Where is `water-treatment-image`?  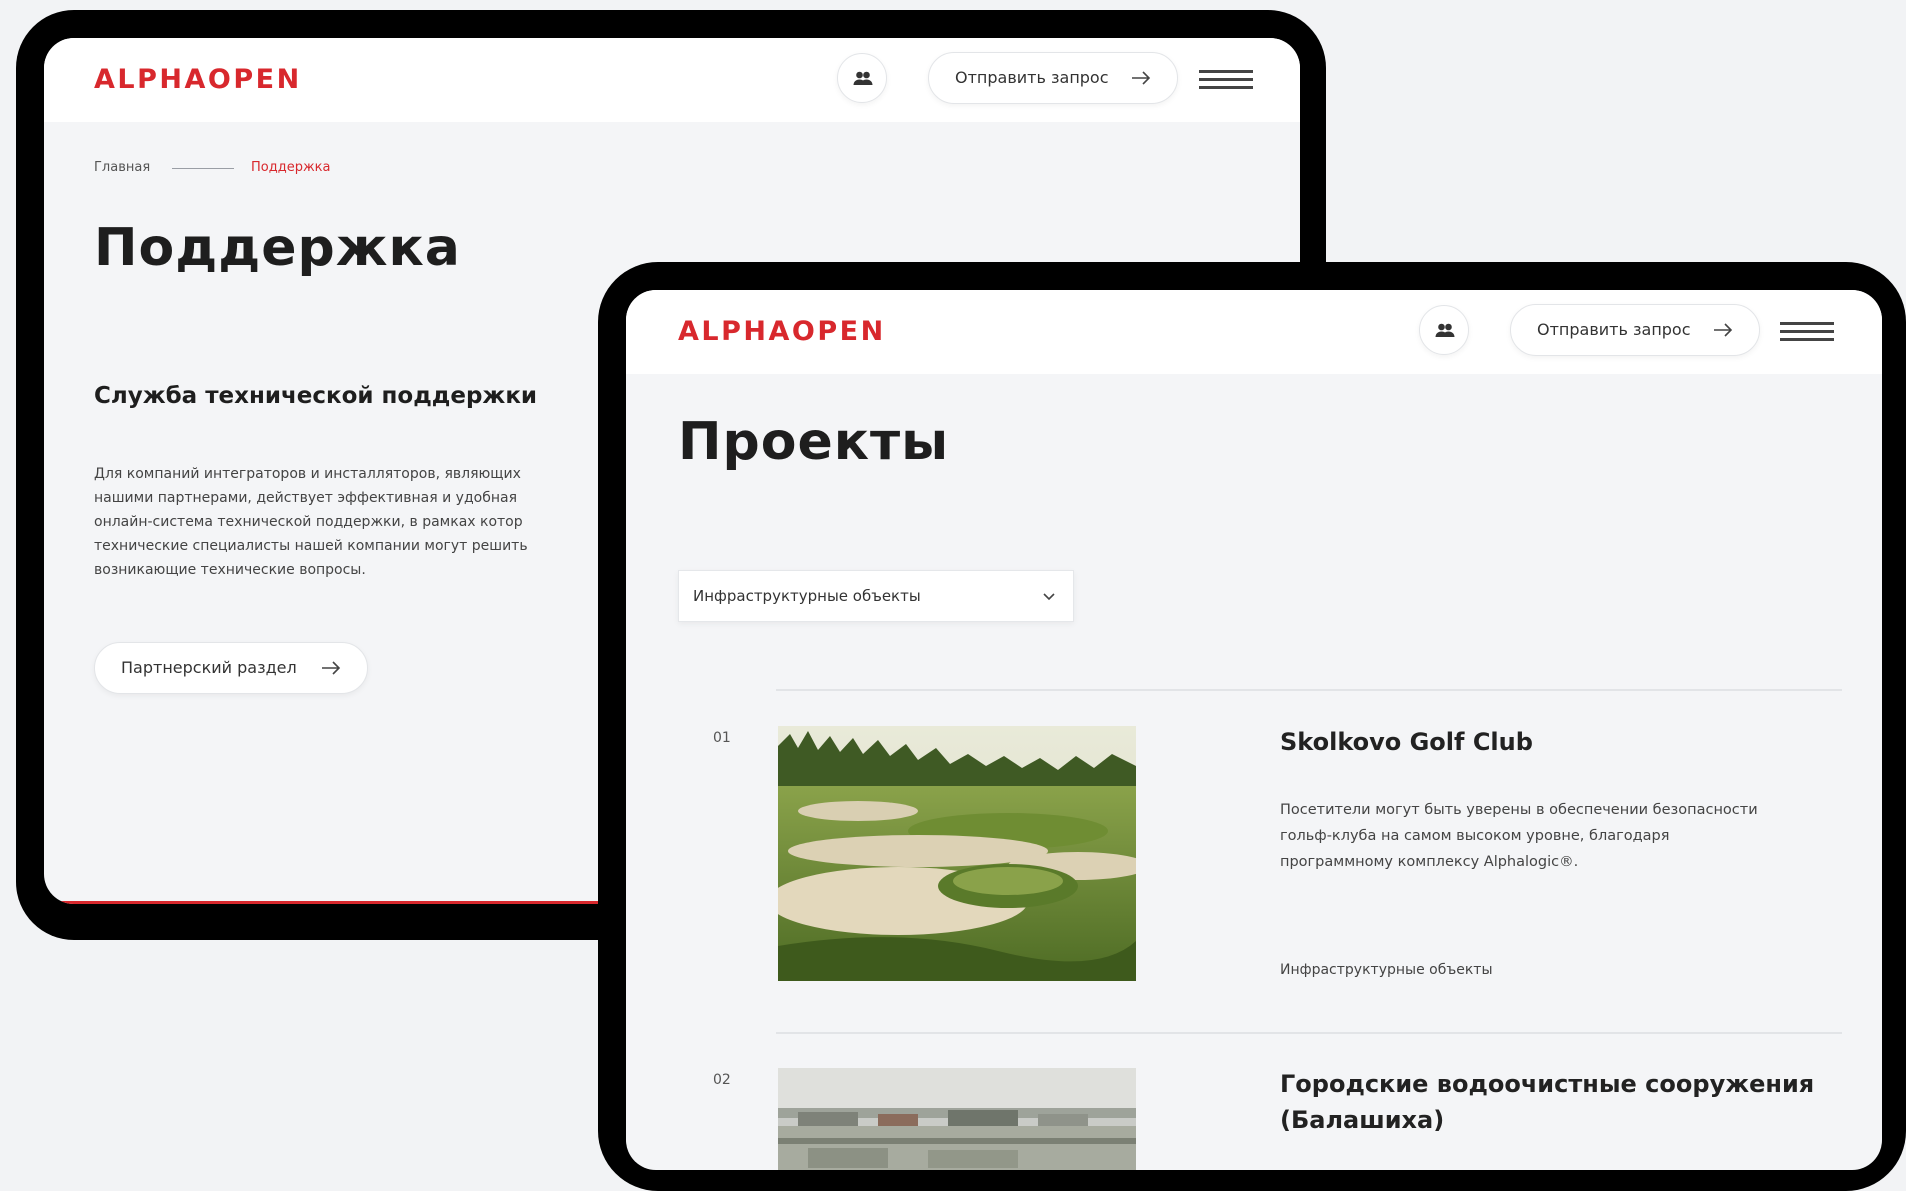 water-treatment-image is located at coordinates (957, 1119).